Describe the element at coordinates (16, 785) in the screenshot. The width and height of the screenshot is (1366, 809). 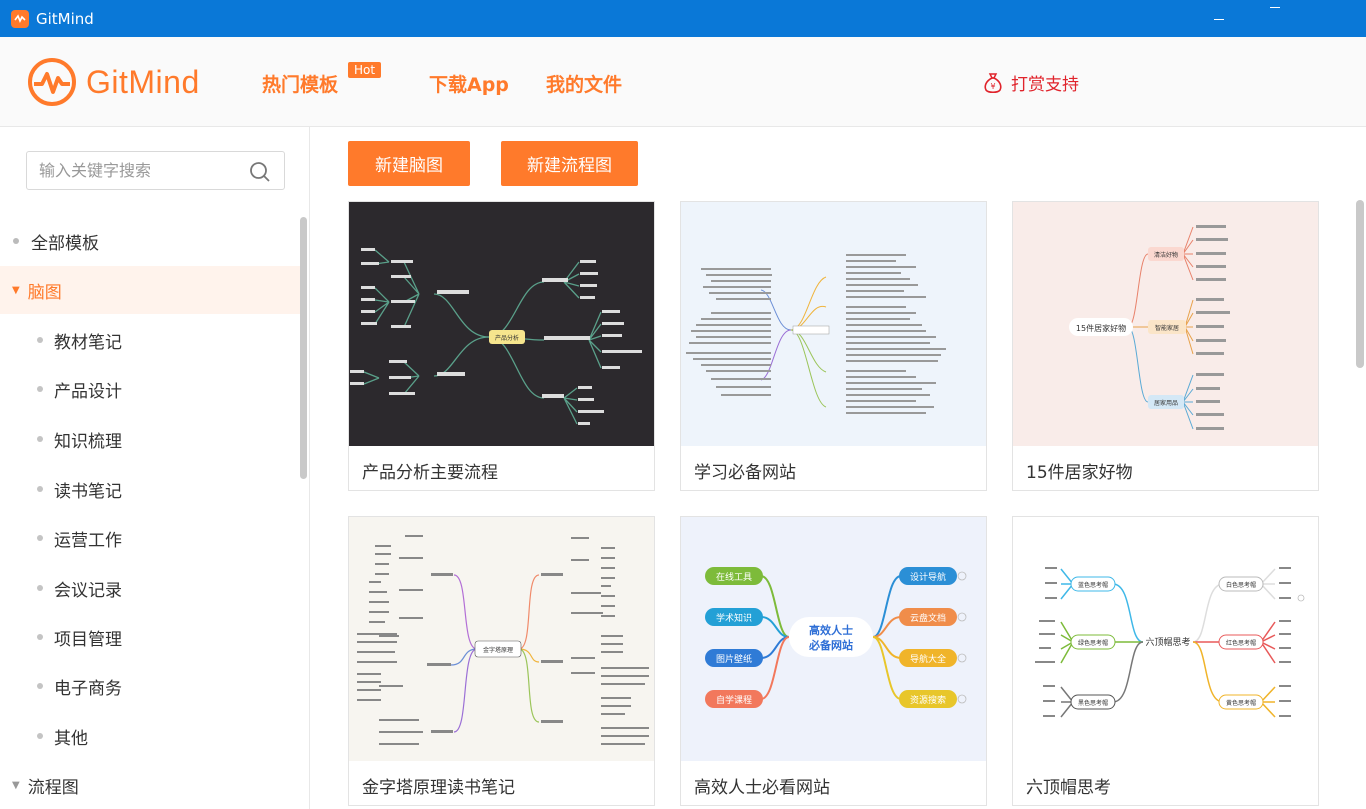
I see `caret-down-icon: ▼` at that location.